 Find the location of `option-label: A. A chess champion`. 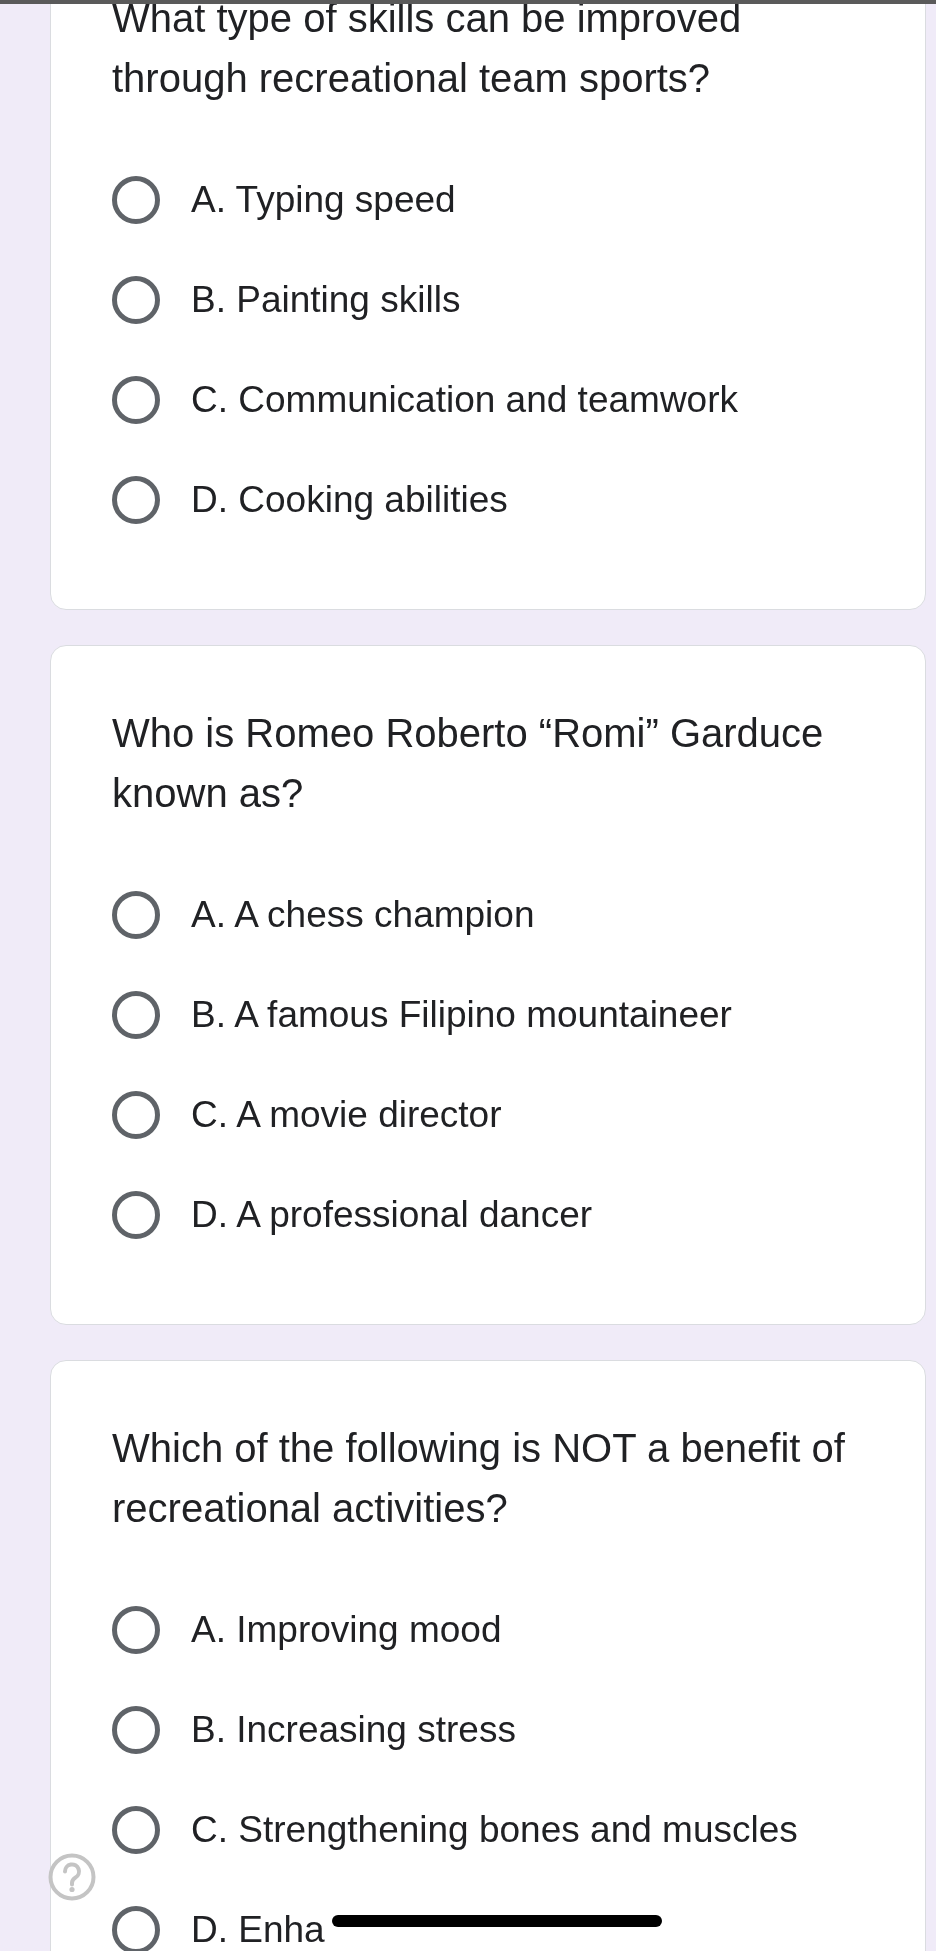

option-label: A. A chess champion is located at coordinates (363, 915).